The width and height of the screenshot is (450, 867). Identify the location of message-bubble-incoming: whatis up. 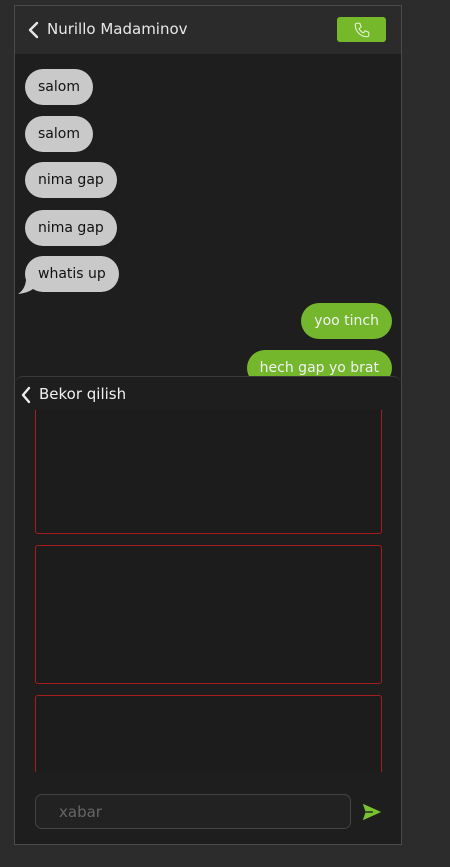
(72, 274).